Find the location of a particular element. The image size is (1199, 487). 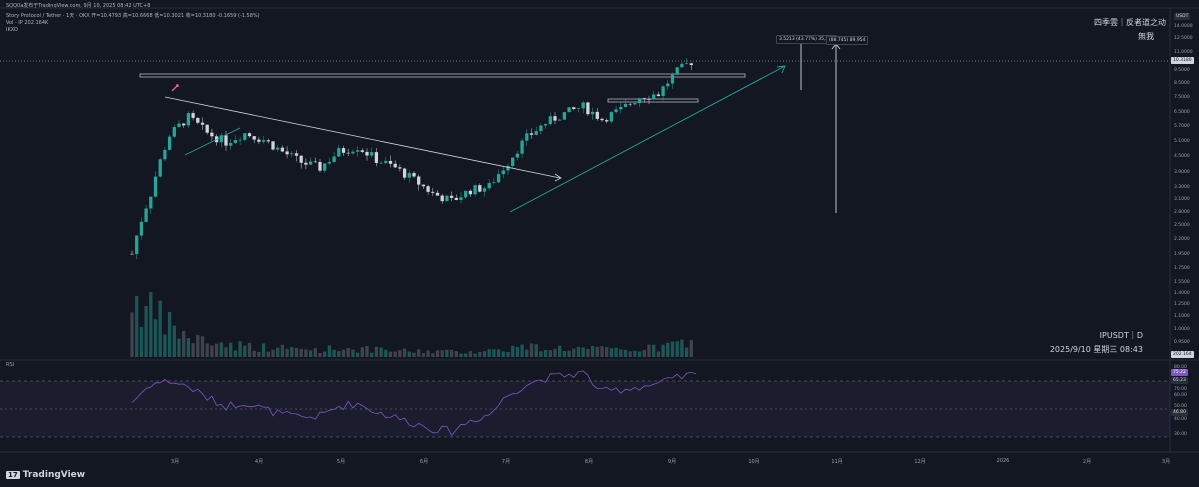

rsi-value-badge: 75.22 is located at coordinates (1179, 372).